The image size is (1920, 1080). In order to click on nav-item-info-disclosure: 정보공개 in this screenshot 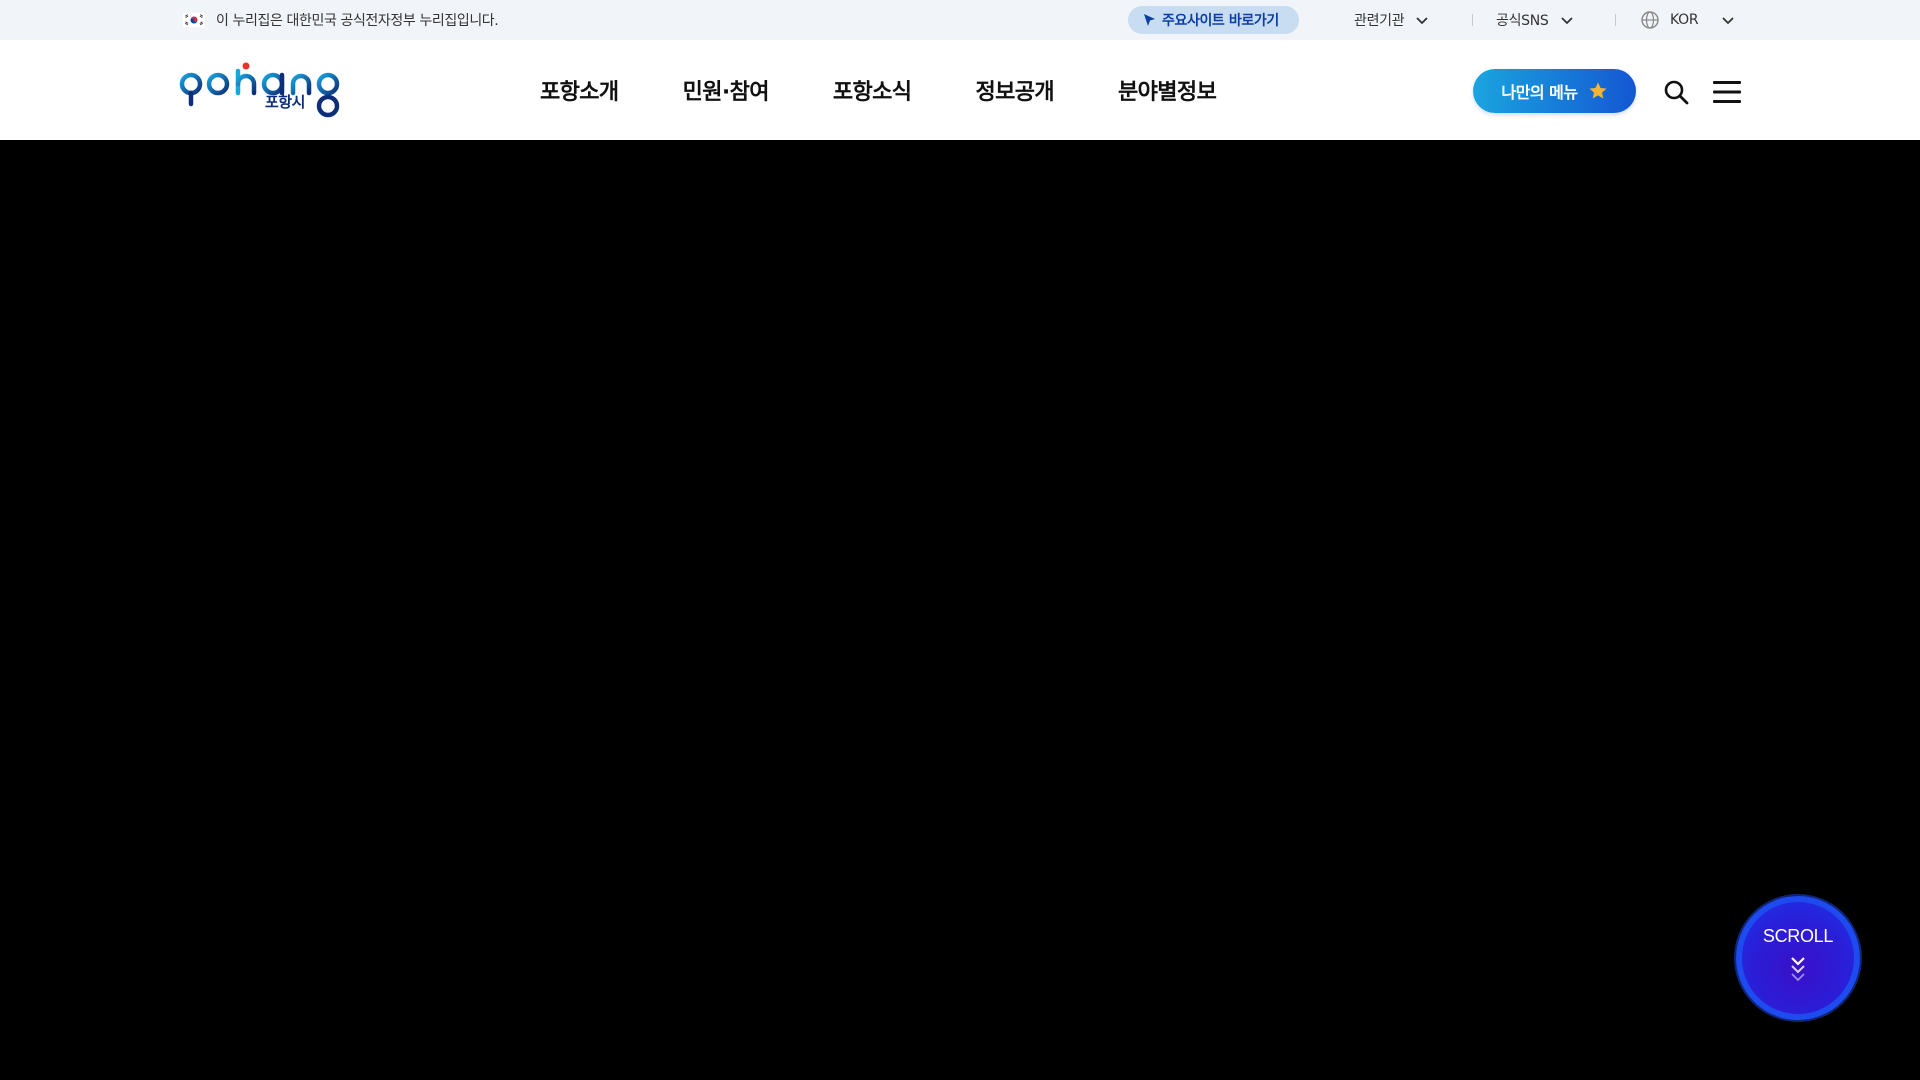, I will do `click(1014, 90)`.